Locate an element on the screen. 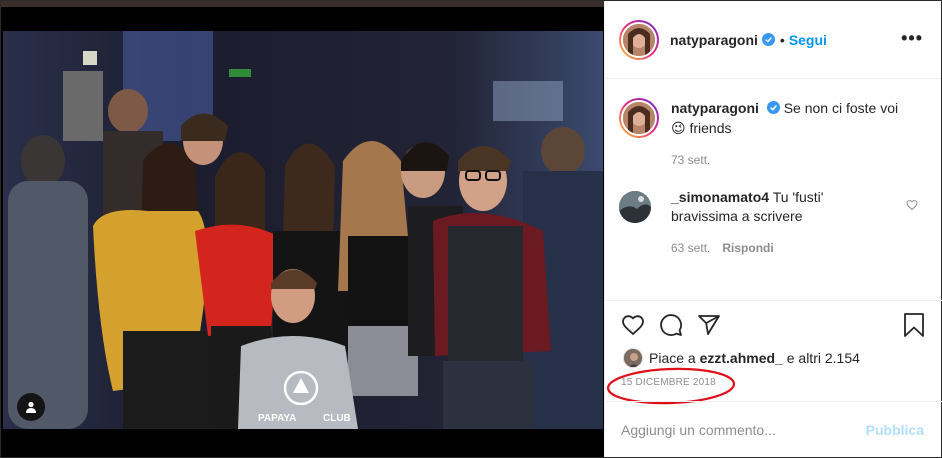 The width and height of the screenshot is (942, 458). comment-icon is located at coordinates (671, 325).